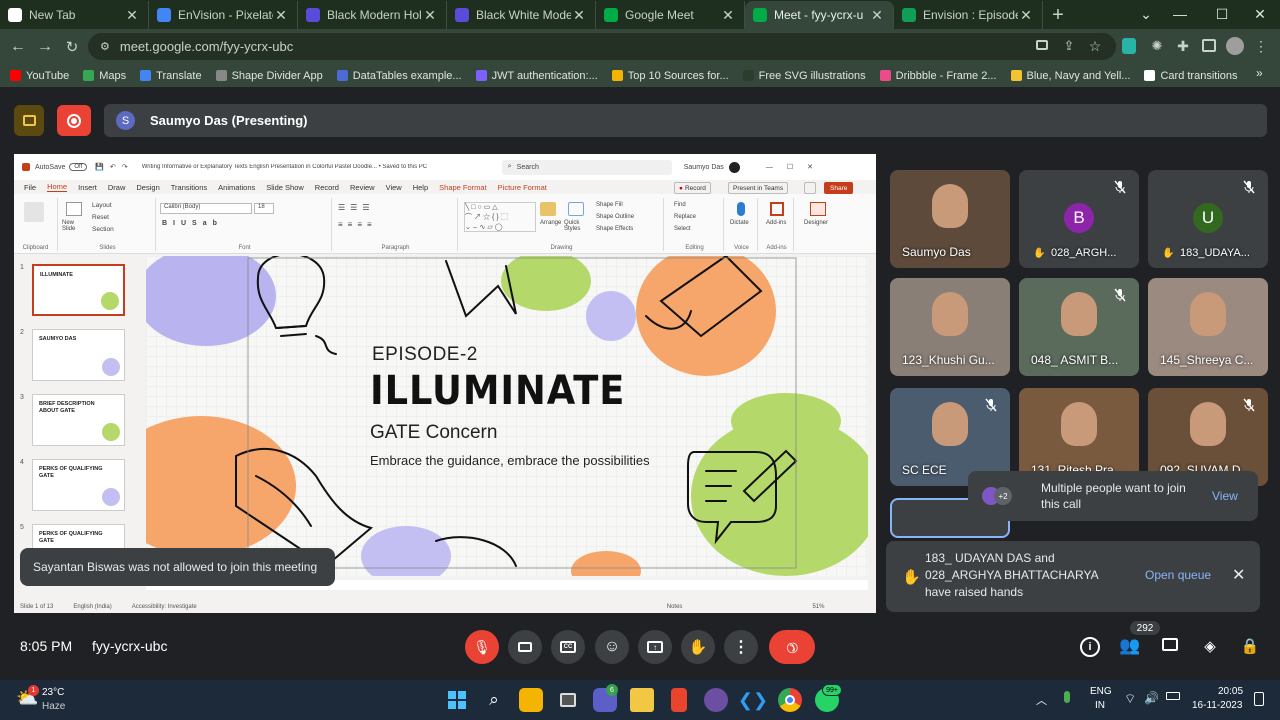 The height and width of the screenshot is (720, 1280). Describe the element at coordinates (1157, 46) in the screenshot. I see `extension-gear-icon: ✺` at that location.